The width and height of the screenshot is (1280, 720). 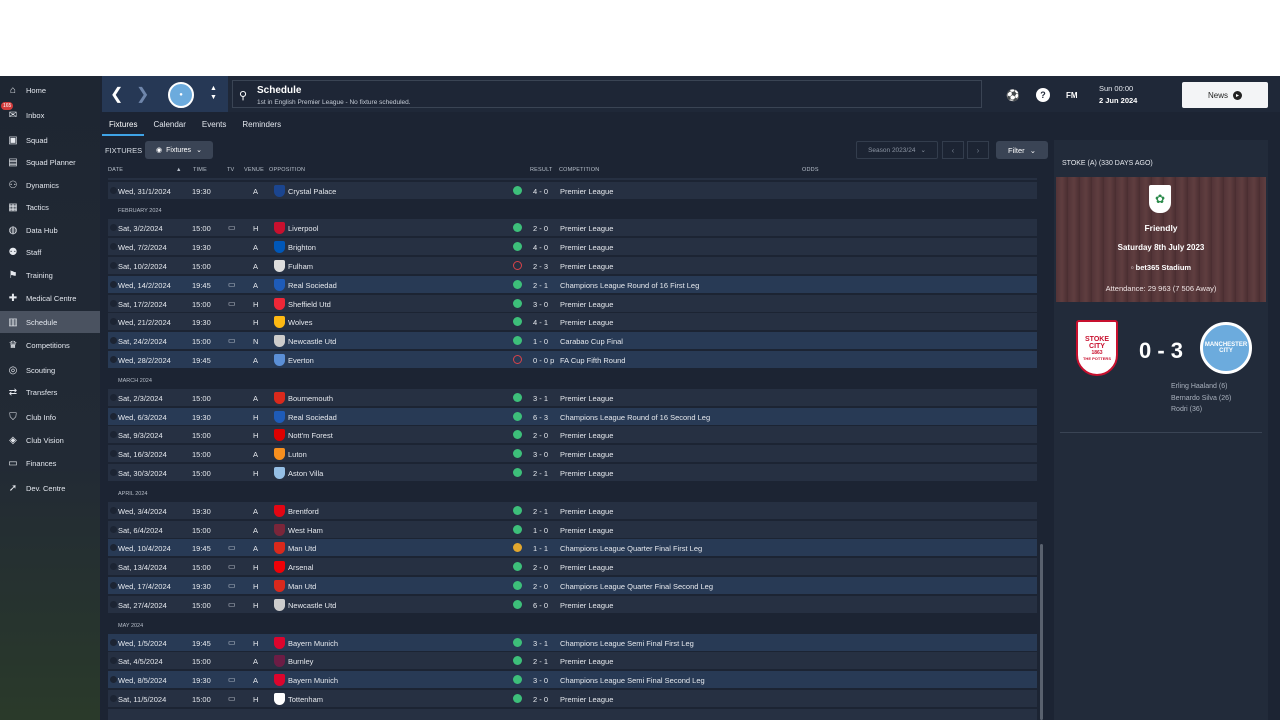 I want to click on sidebar-item-squad-planner: ▤ Squad Planner, so click(x=50, y=162).